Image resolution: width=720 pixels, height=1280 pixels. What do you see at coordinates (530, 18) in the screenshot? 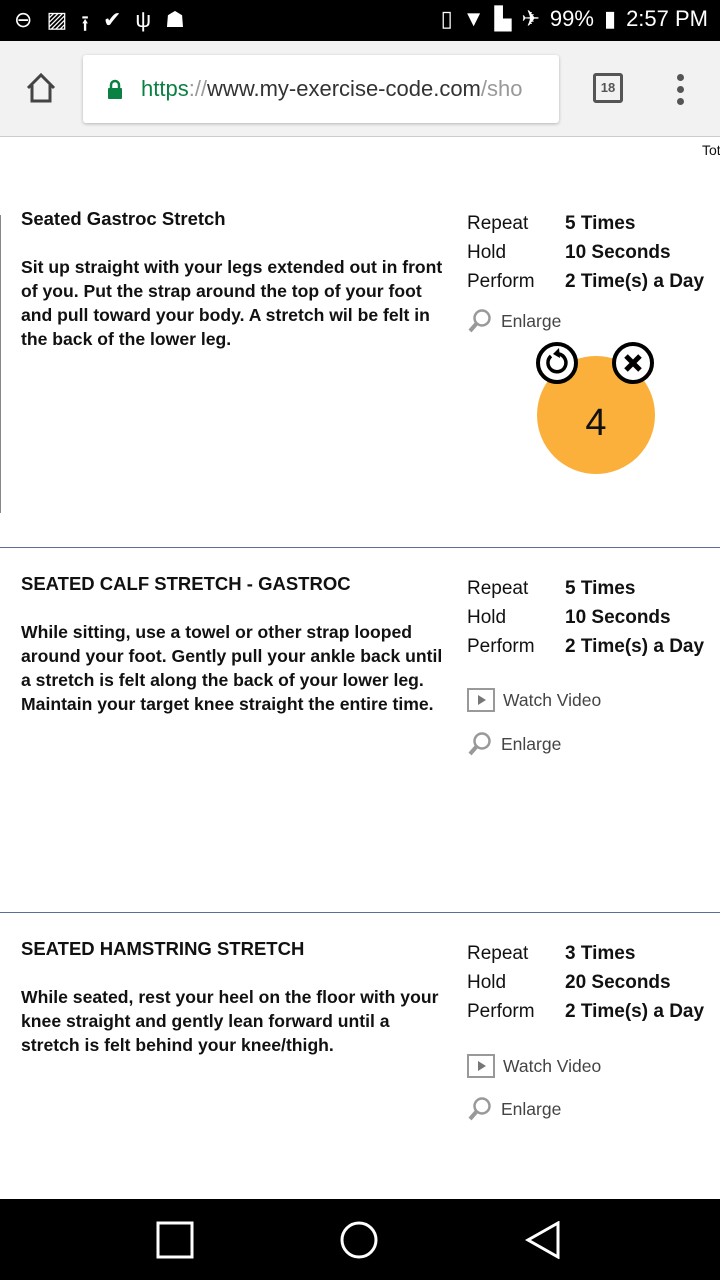
I see `airplane-icon: ✈` at bounding box center [530, 18].